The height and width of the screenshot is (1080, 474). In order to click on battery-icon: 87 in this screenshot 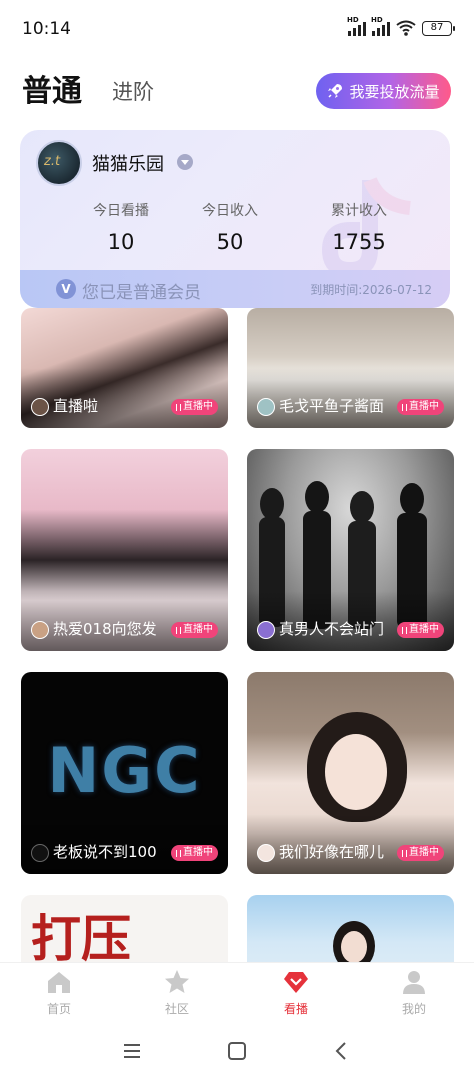, I will do `click(438, 28)`.